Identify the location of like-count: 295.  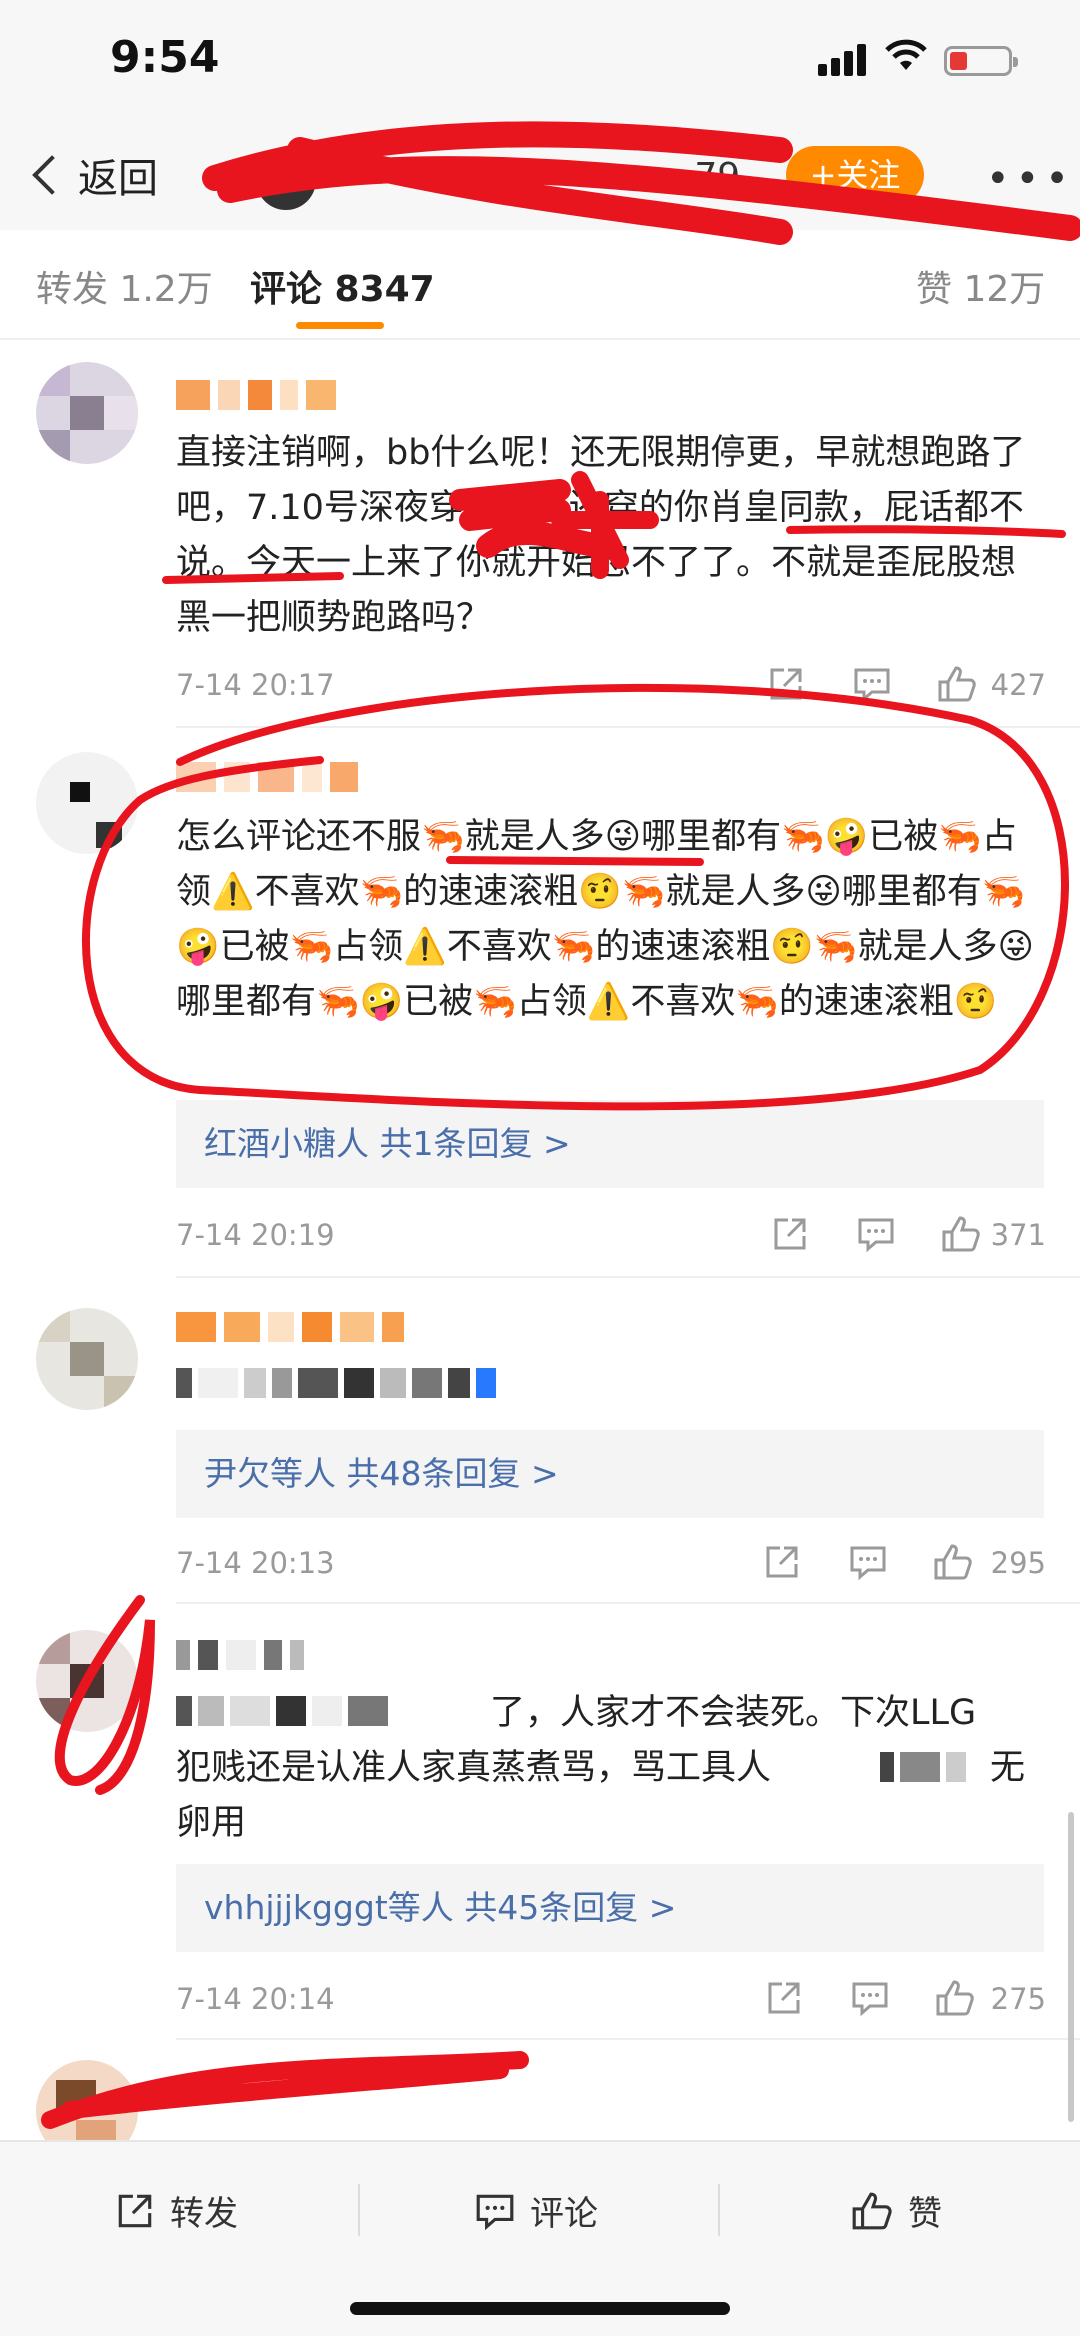
(1018, 1563).